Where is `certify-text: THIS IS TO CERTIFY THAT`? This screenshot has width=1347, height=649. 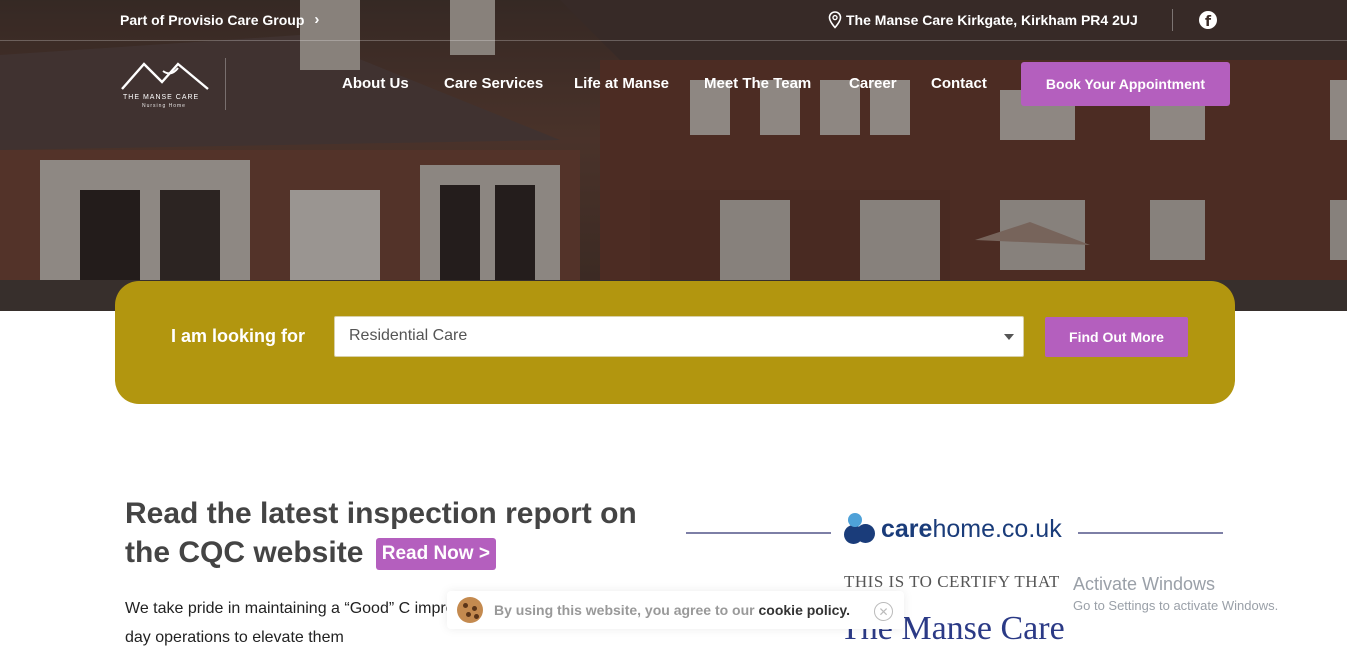 certify-text: THIS IS TO CERTIFY THAT is located at coordinates (952, 581).